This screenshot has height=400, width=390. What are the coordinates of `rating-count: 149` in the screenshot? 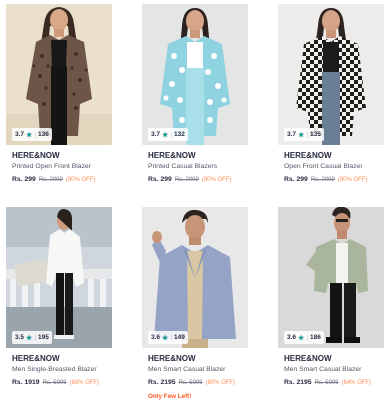 It's located at (179, 337).